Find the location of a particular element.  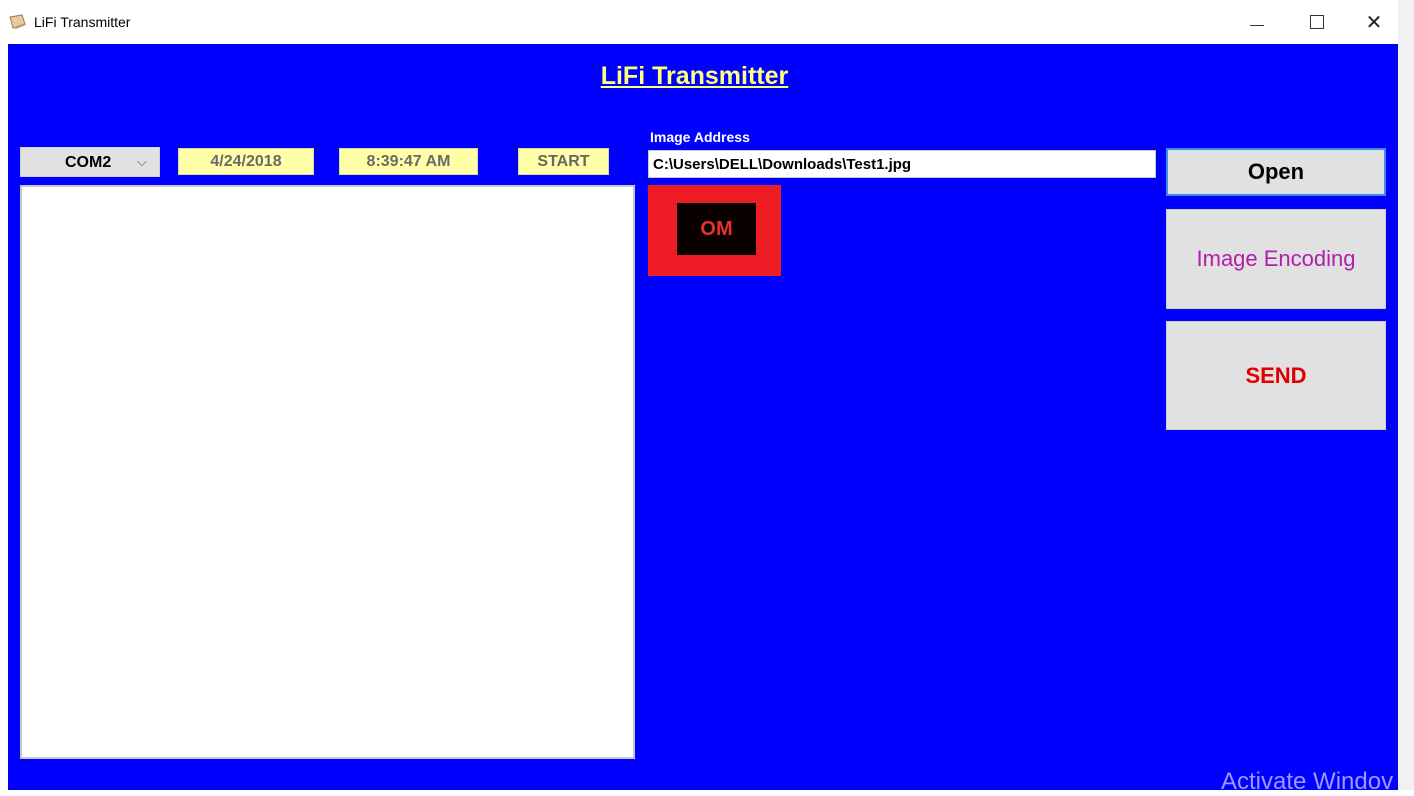

chevron-down-icon: ⌵ is located at coordinates (142, 162).